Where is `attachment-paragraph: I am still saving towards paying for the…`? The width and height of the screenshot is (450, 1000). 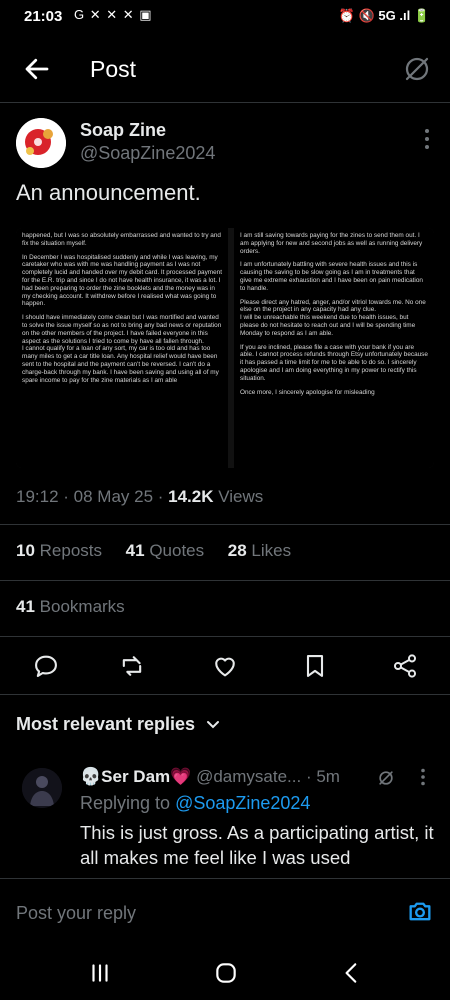
attachment-paragraph: I am still saving towards paying for the… is located at coordinates (331, 243).